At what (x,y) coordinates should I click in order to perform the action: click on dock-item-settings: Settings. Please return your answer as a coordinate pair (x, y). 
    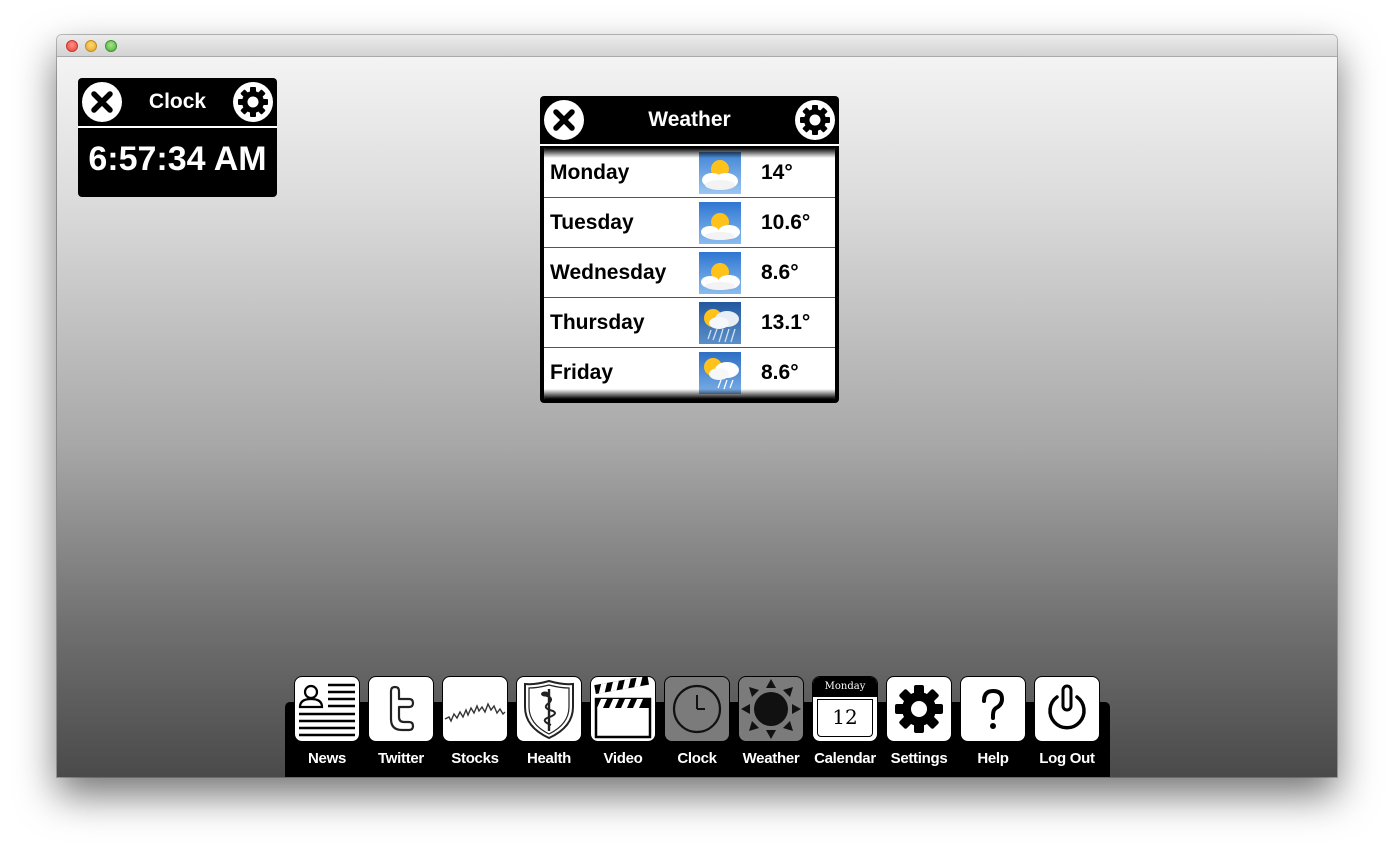
    Looking at the image, I should click on (919, 721).